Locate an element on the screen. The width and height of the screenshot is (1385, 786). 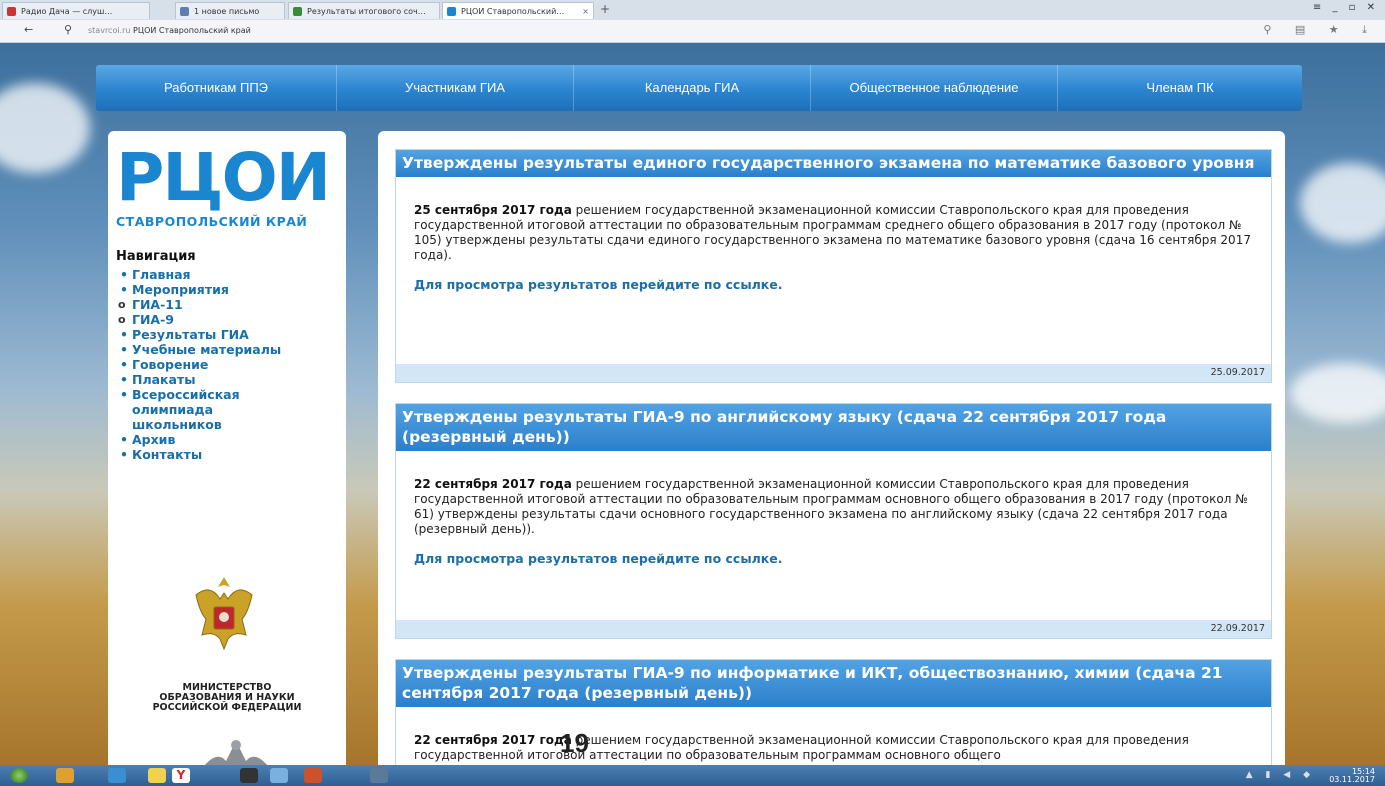
back-arrow-icon: ← is located at coordinates (28, 29).